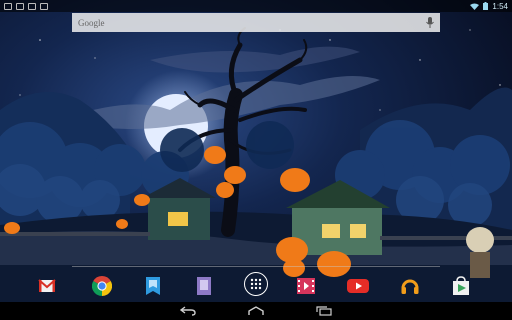  I want to click on dock-app-play-books, so click(153, 286).